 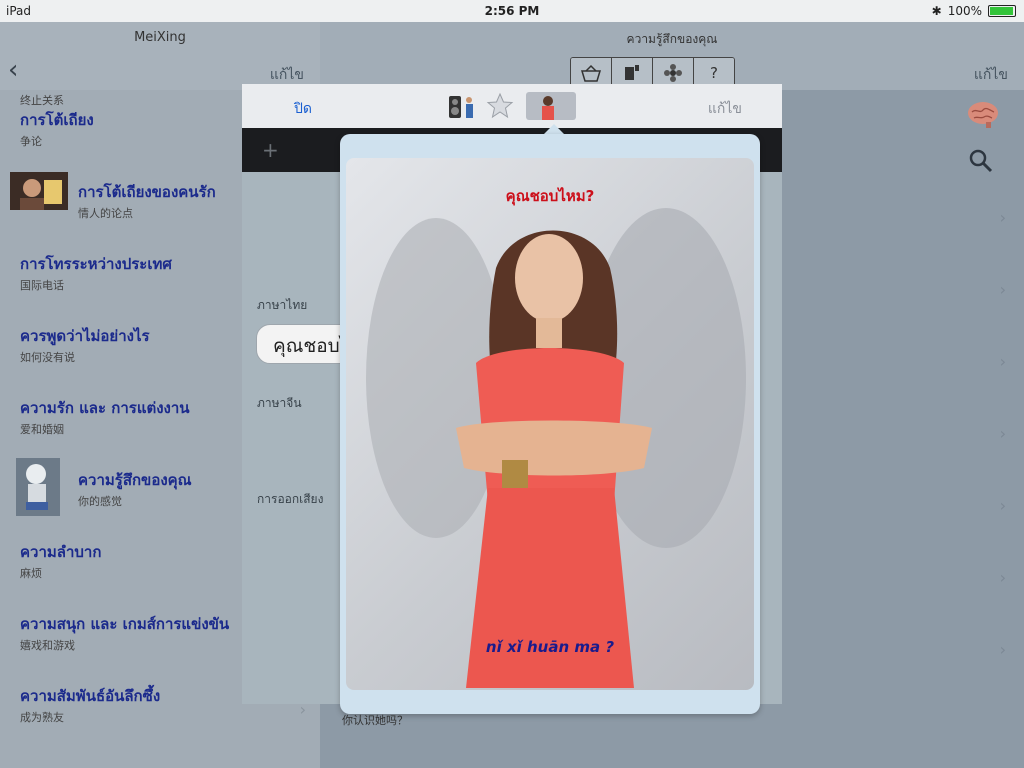 What do you see at coordinates (1002, 11) in the screenshot?
I see `battery-icon` at bounding box center [1002, 11].